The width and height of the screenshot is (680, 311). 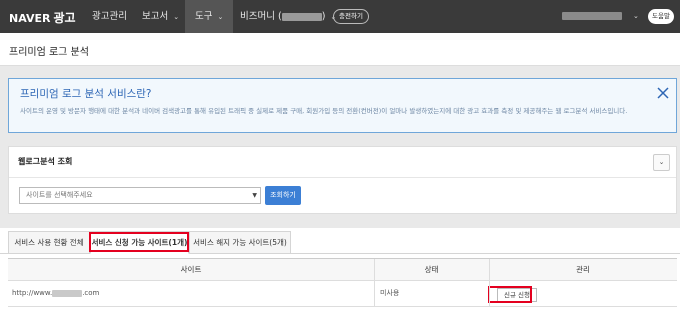 I want to click on site-url-suffix: .com, so click(x=91, y=293).